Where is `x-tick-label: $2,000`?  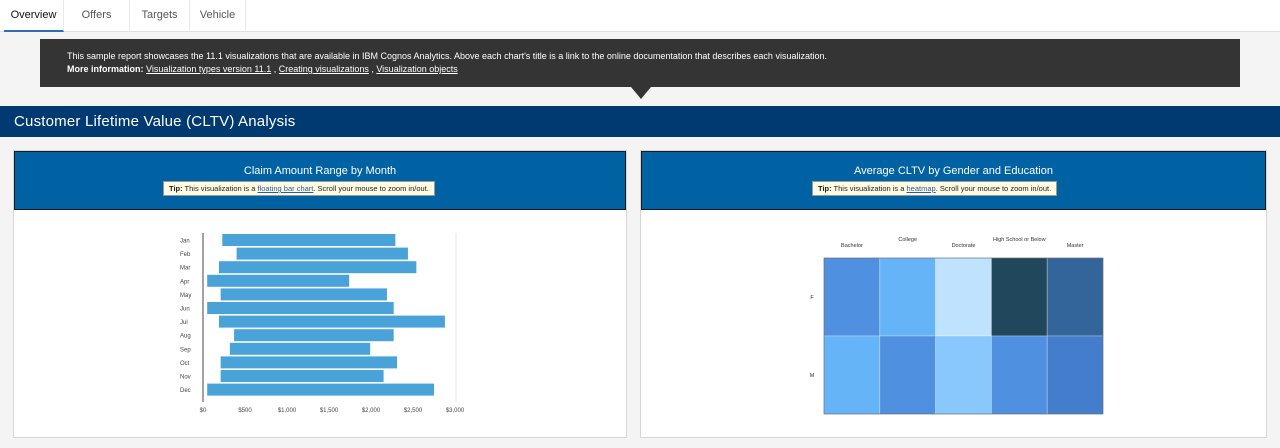
x-tick-label: $2,000 is located at coordinates (371, 411).